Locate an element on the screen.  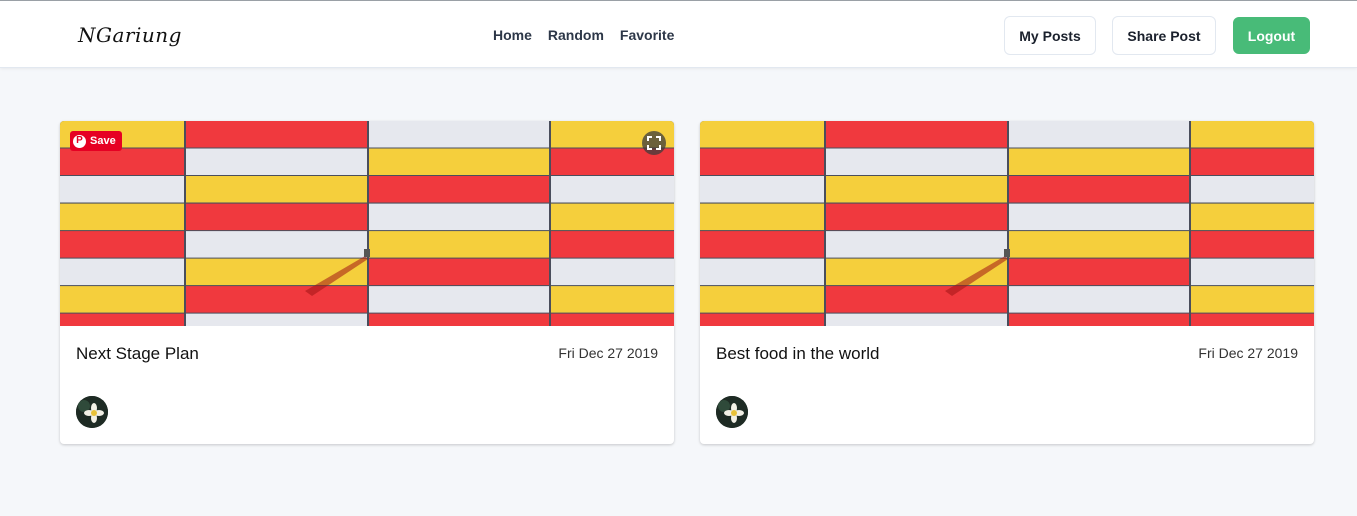
pinterest-save-button: P Save is located at coordinates (96, 141).